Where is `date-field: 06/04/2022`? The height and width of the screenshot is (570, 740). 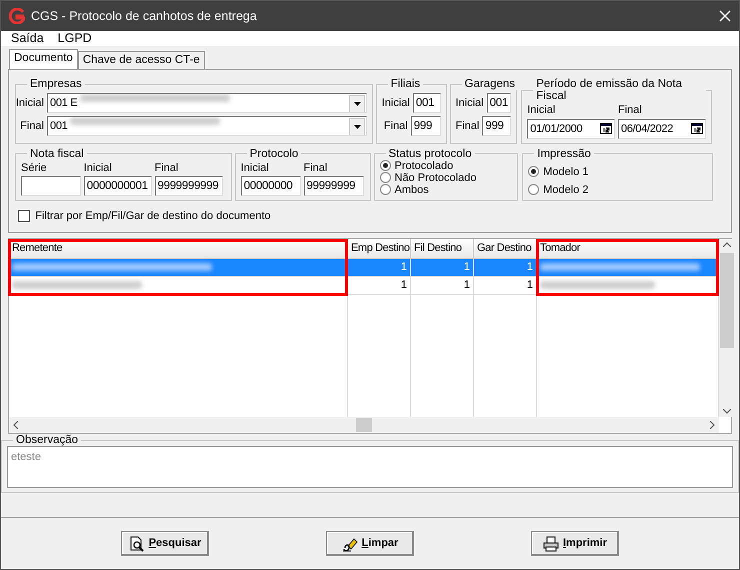 date-field: 06/04/2022 is located at coordinates (662, 128).